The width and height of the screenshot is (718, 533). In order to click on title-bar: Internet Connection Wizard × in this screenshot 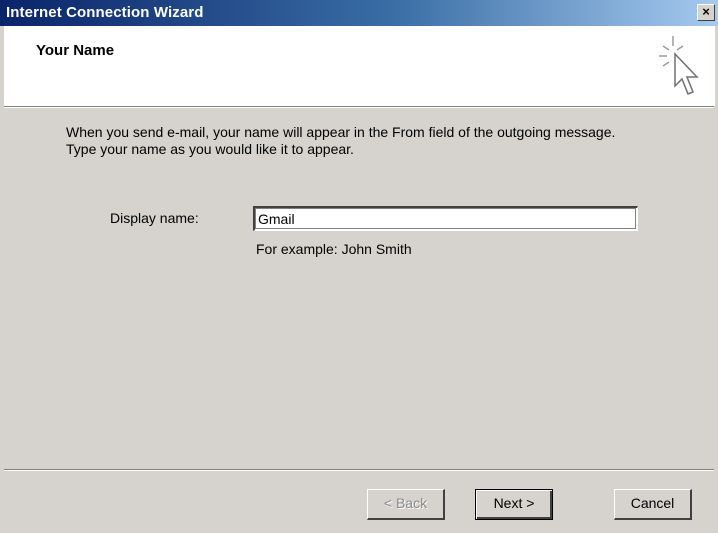, I will do `click(359, 13)`.